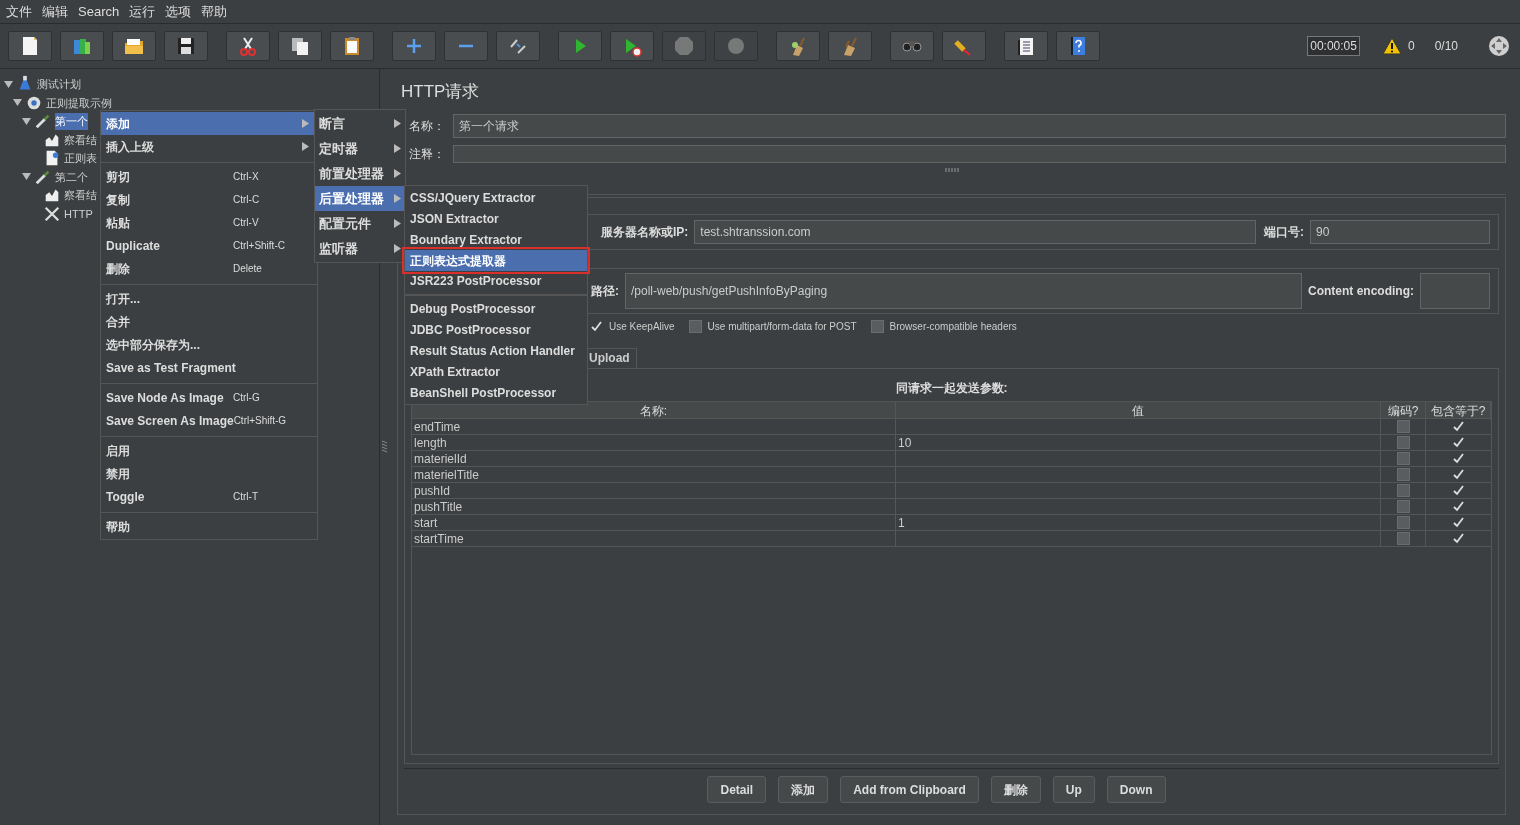 Image resolution: width=1520 pixels, height=825 pixels. What do you see at coordinates (605, 291) in the screenshot?
I see `field-label: 路径:` at bounding box center [605, 291].